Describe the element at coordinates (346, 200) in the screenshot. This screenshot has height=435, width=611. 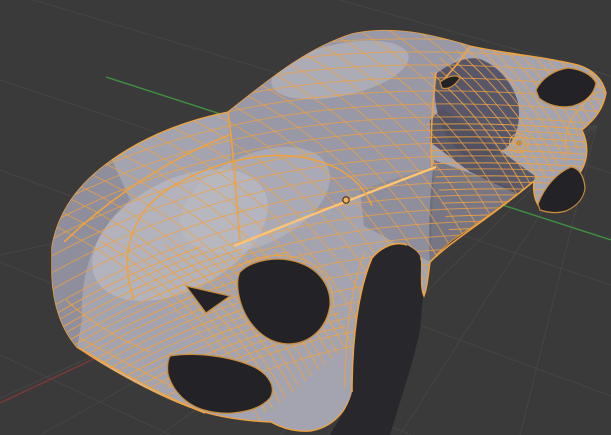
I see `object-origin-dot` at that location.